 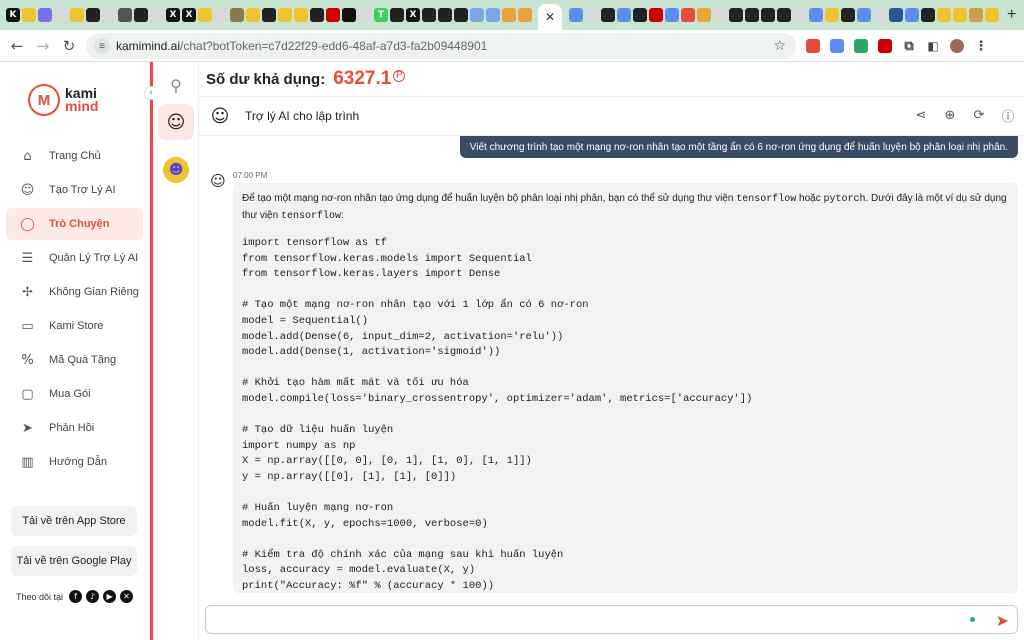 What do you see at coordinates (779, 46) in the screenshot?
I see `bookmark-star-icon: ☆` at bounding box center [779, 46].